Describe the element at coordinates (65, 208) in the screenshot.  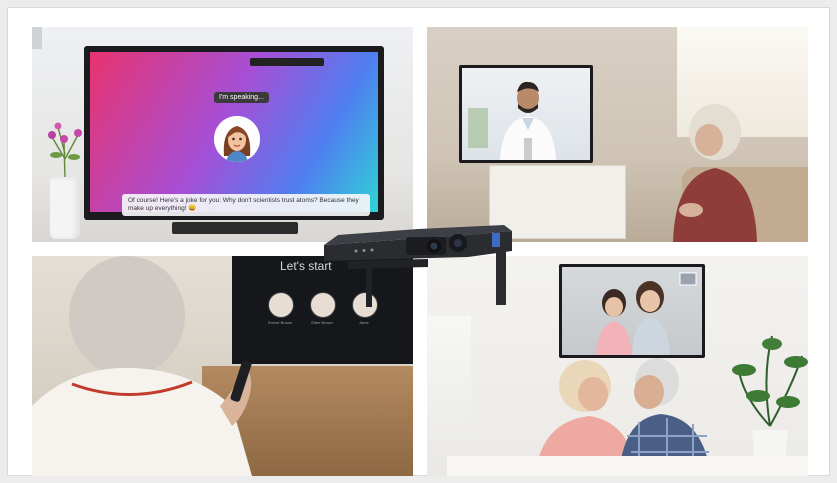
I see `vase` at that location.